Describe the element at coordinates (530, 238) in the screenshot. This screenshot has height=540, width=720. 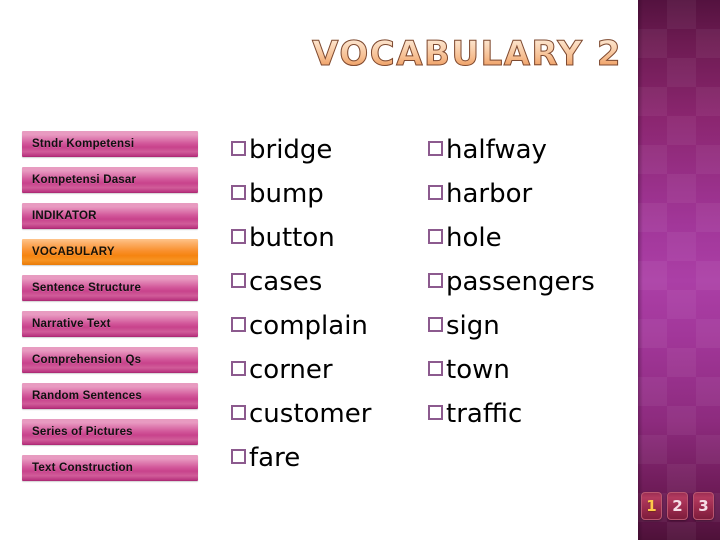
I see `vocabulary-word-item: hole` at that location.